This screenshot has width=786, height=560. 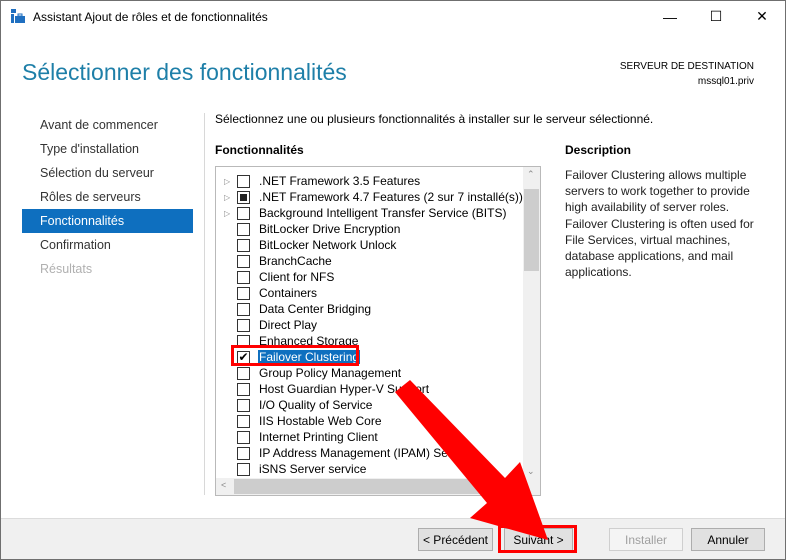 What do you see at coordinates (531, 486) in the screenshot?
I see `scroll-corner` at bounding box center [531, 486].